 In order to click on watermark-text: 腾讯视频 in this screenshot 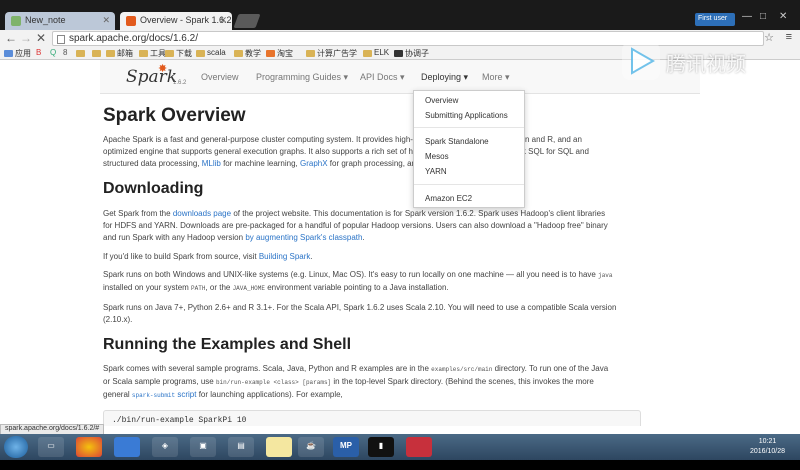, I will do `click(706, 65)`.